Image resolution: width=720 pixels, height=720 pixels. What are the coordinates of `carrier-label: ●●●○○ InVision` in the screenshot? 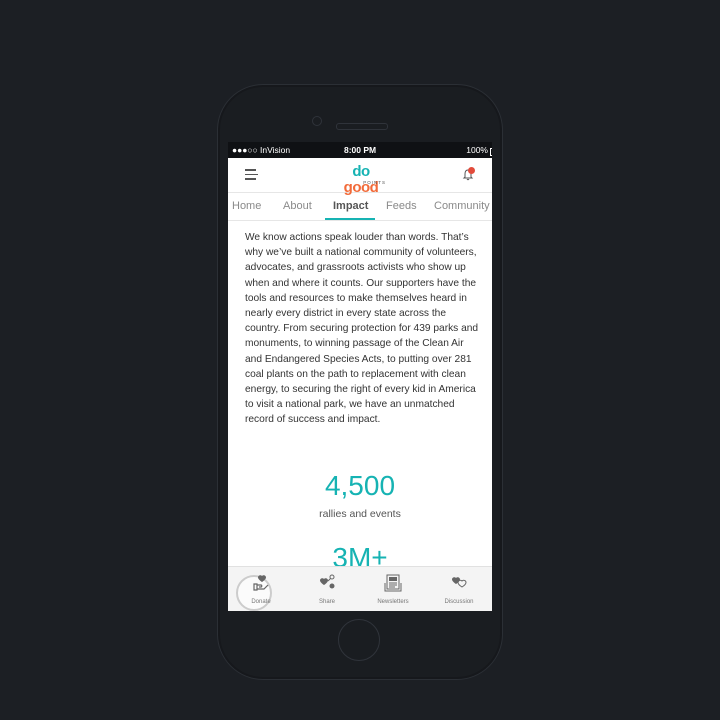 It's located at (261, 150).